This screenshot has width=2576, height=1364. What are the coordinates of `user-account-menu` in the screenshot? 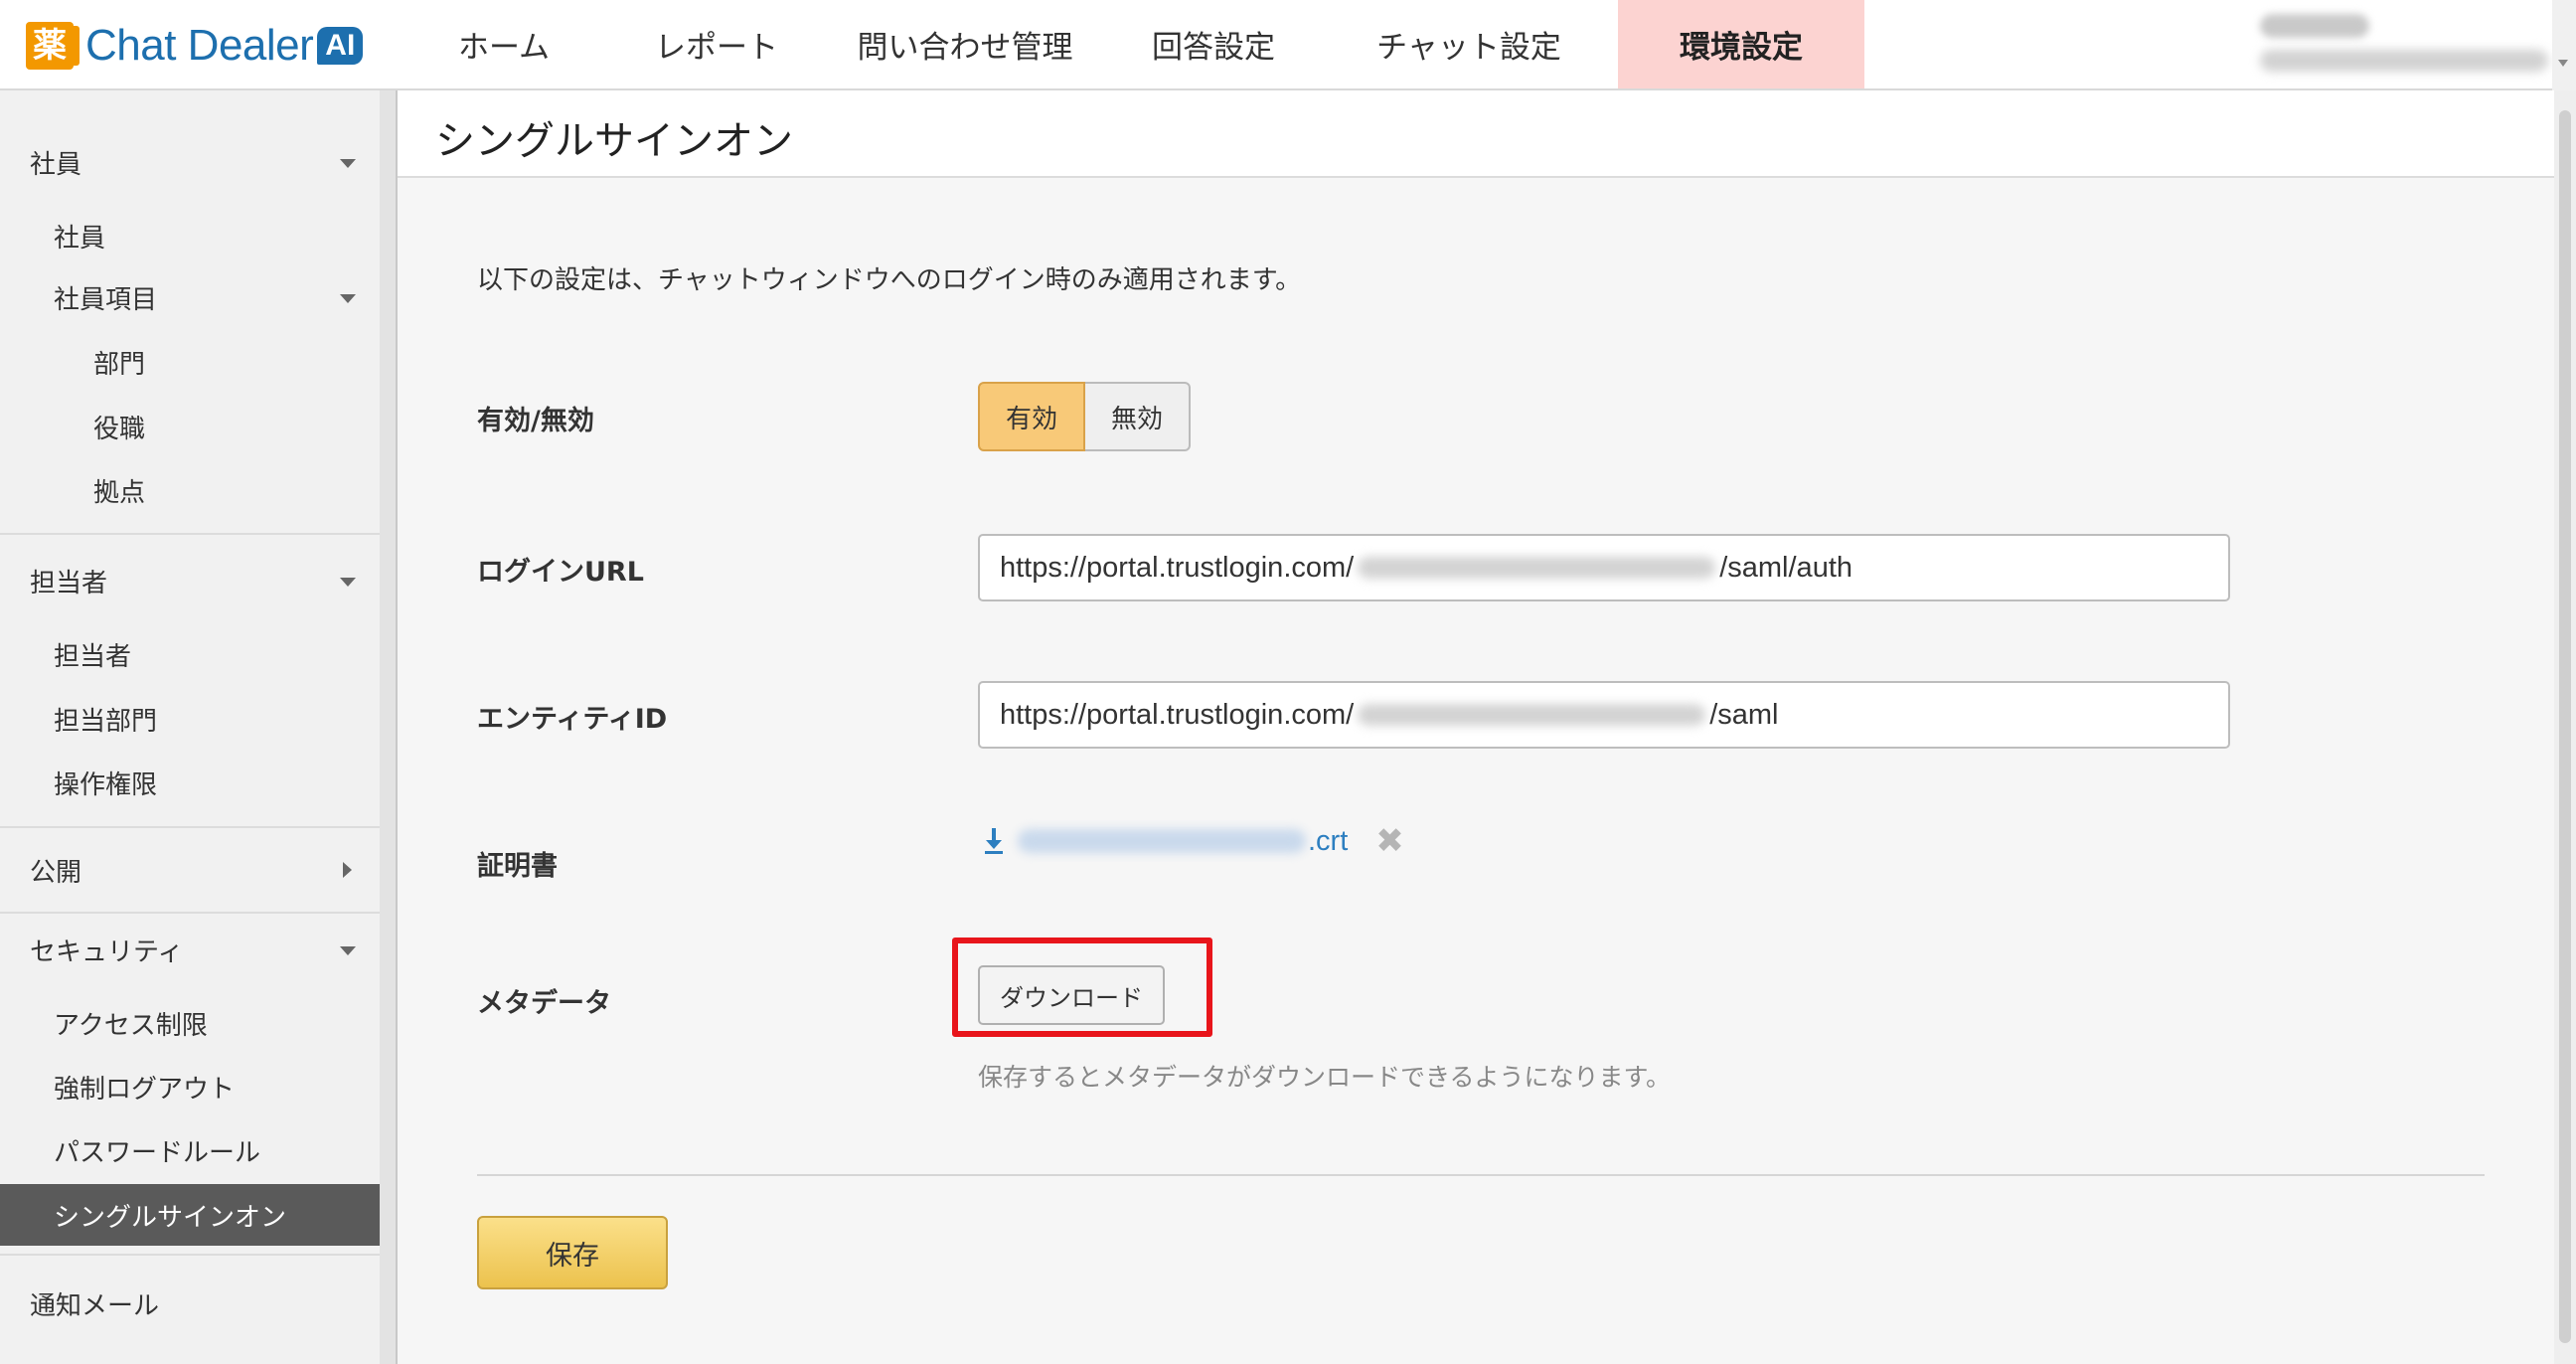 It's located at (2405, 45).